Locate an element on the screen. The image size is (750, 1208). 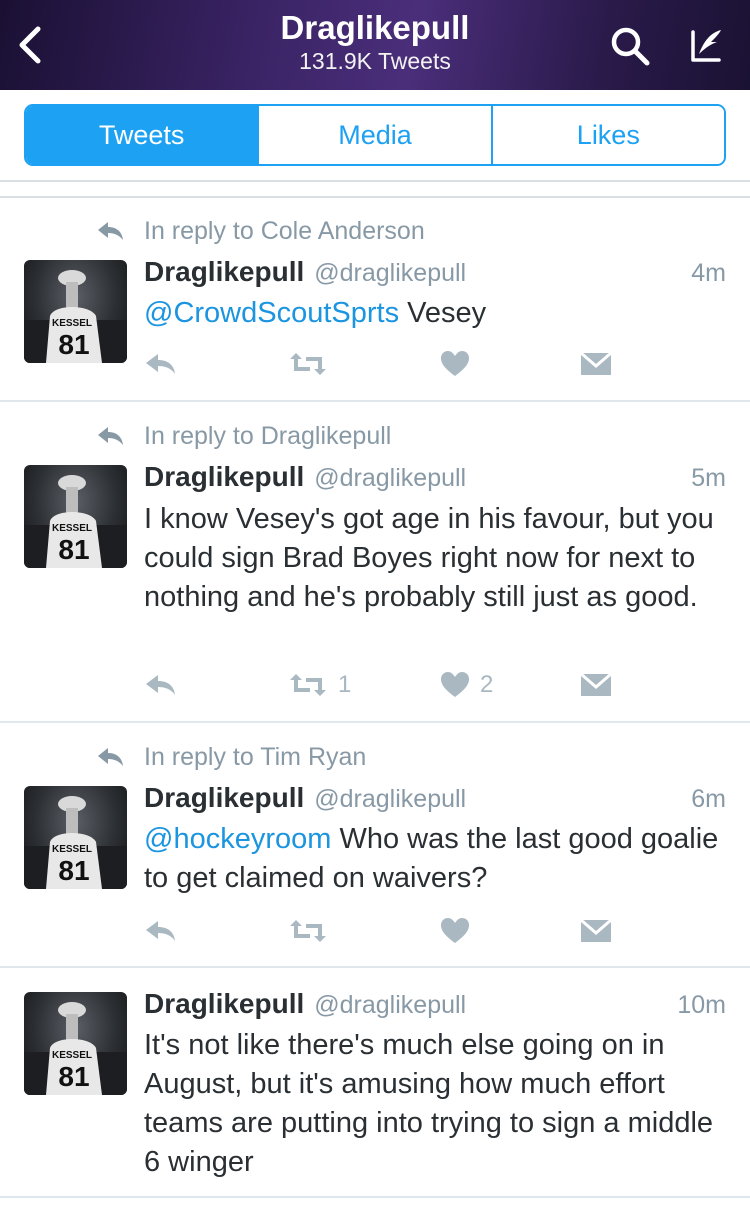
reply-context: In reply to Tim Ryan is located at coordinates (231, 757).